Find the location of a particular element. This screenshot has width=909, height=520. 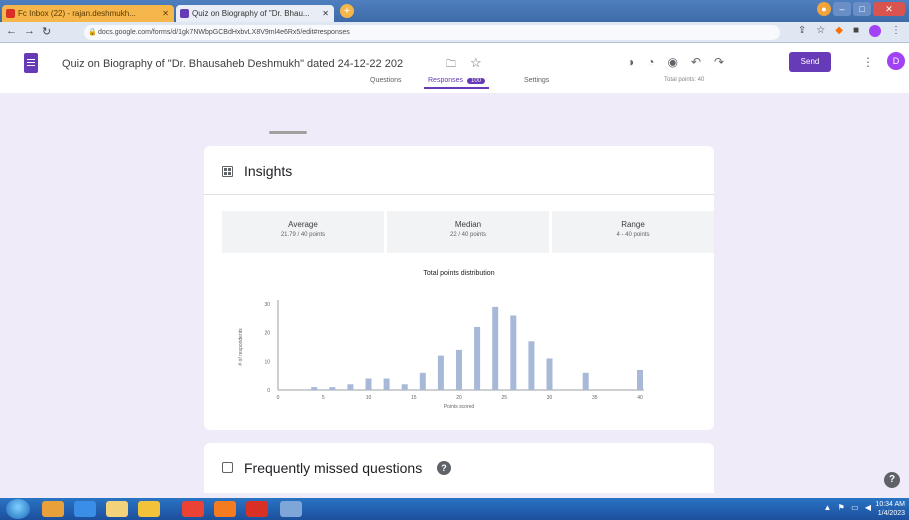

menu-icon: ⋮ is located at coordinates (896, 31).